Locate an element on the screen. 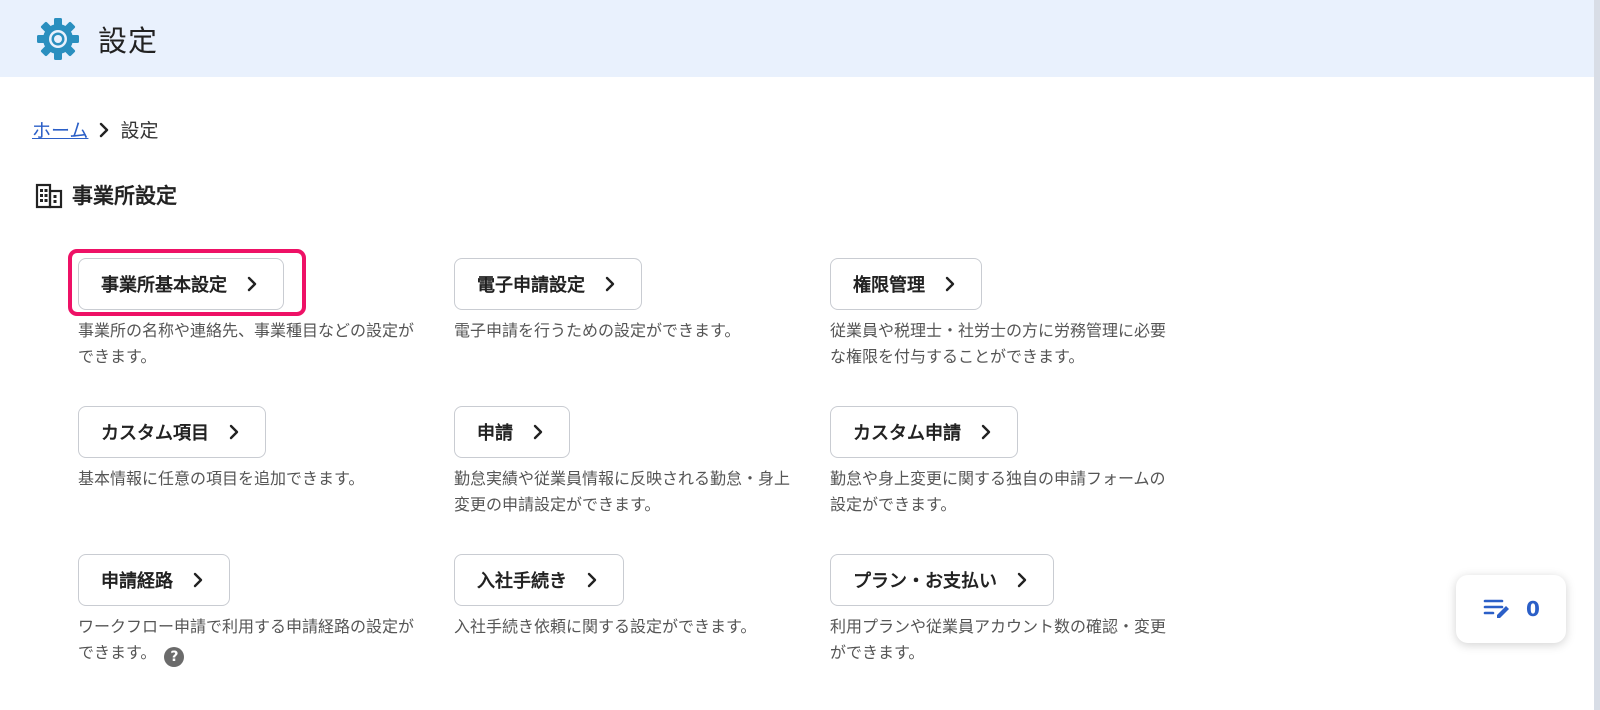 The width and height of the screenshot is (1600, 710). button-label: 権限管理 is located at coordinates (889, 285).